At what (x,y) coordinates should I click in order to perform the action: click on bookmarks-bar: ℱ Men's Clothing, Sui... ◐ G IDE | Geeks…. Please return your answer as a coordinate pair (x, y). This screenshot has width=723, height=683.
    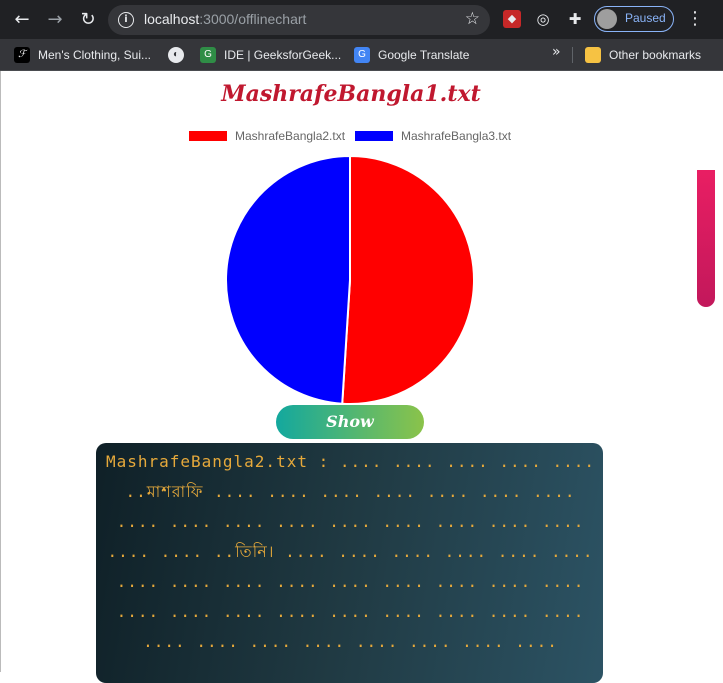
    Looking at the image, I should click on (361, 55).